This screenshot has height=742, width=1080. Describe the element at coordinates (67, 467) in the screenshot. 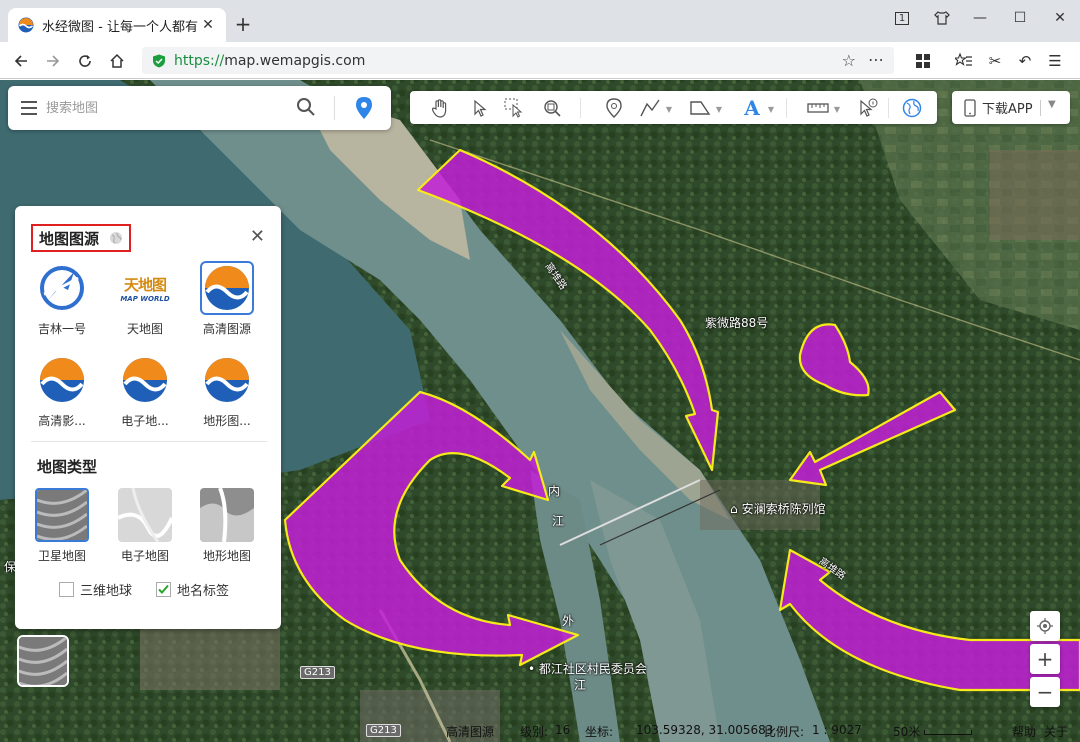

I see `map-type-title: 地图类型` at that location.